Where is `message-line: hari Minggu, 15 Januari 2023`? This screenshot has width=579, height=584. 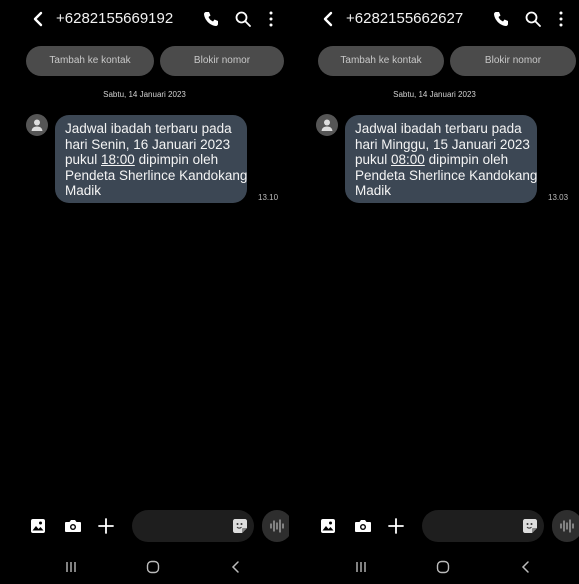
message-line: hari Minggu, 15 Januari 2023 is located at coordinates (442, 144).